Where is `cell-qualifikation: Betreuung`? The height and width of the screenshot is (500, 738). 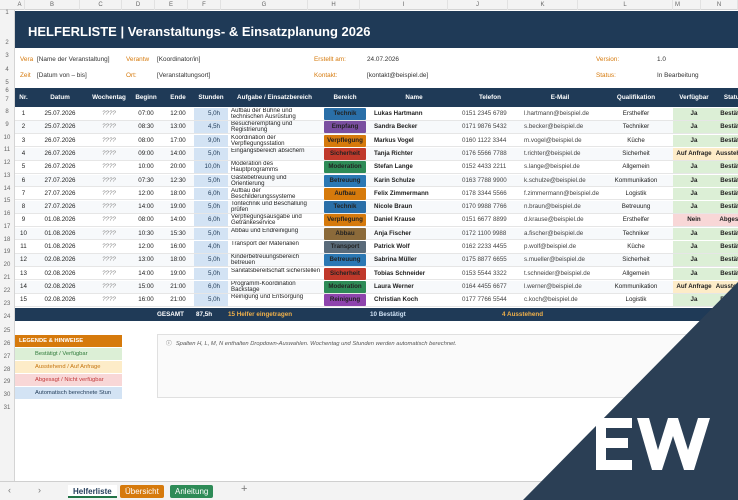
cell-qualifikation: Betreuung is located at coordinates (636, 207).